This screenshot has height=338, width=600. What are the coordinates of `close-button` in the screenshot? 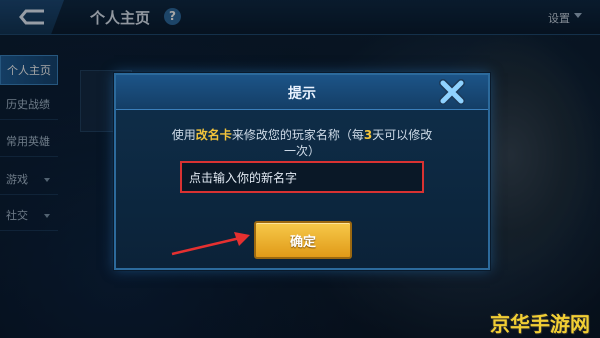 It's located at (452, 92).